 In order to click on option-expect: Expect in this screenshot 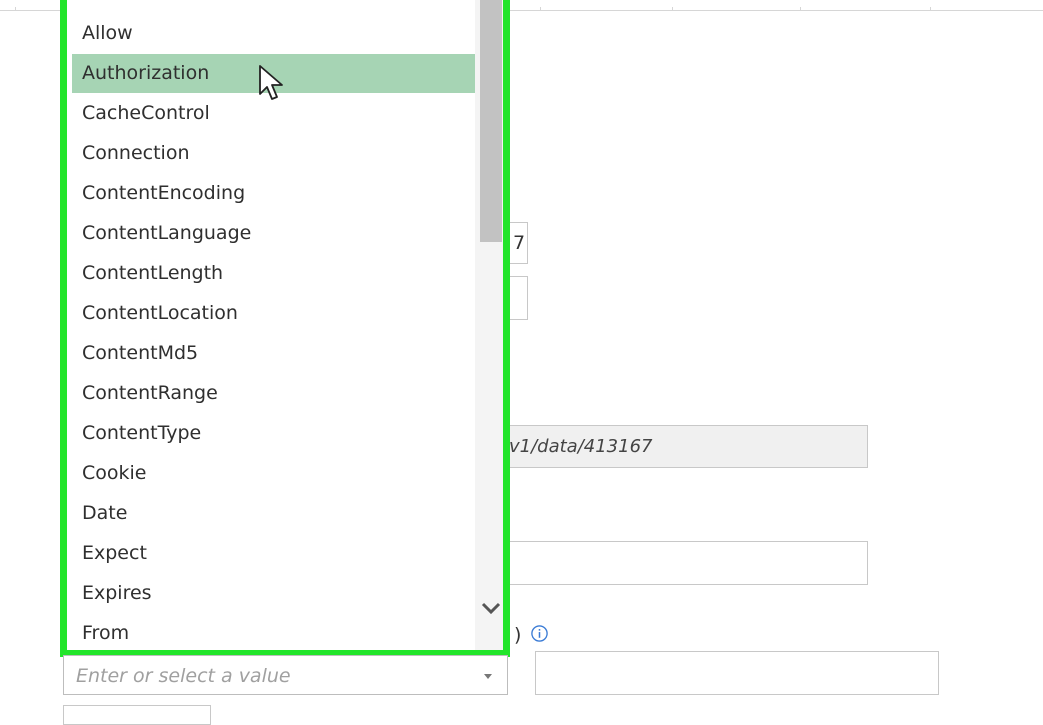, I will do `click(277, 553)`.